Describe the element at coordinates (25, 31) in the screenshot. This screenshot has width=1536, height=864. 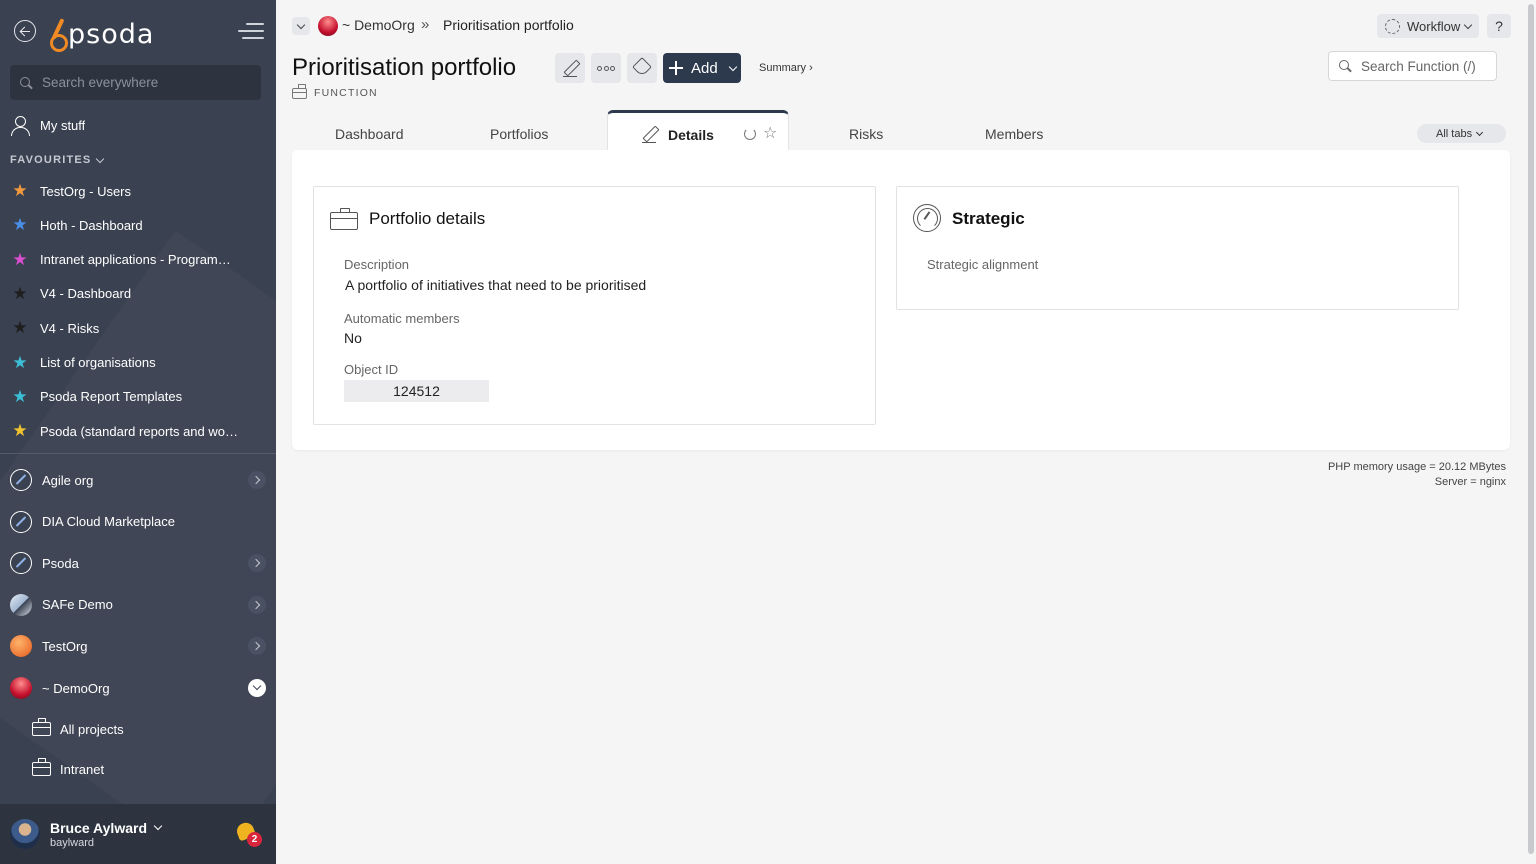
I see `back-icon` at that location.